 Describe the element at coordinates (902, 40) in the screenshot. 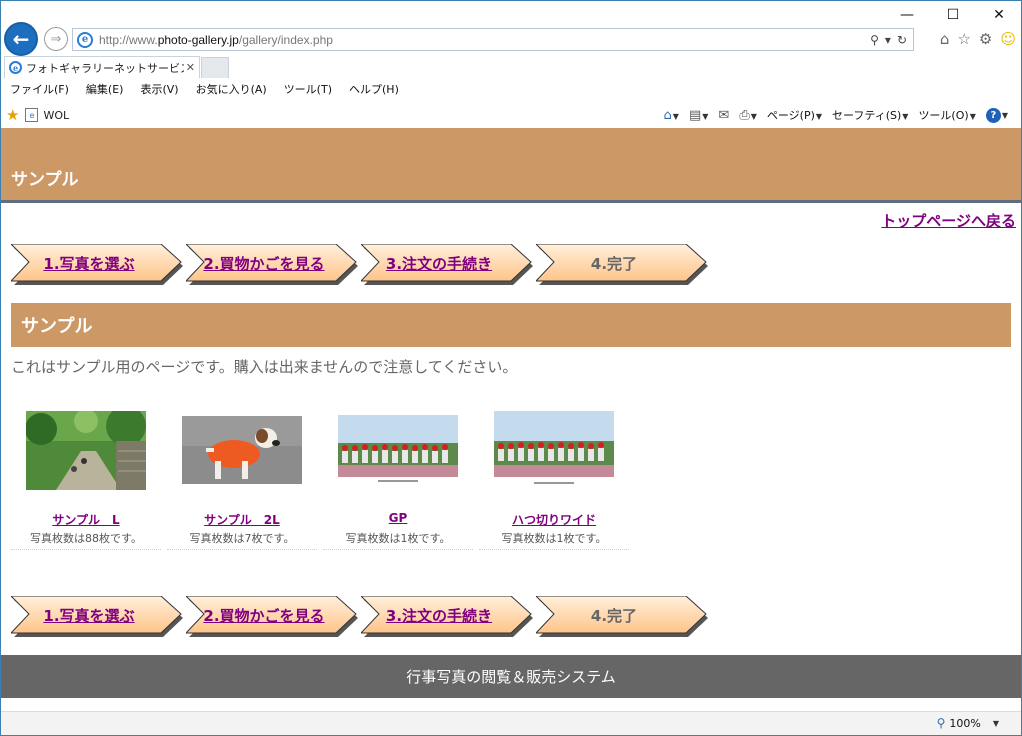

I see `refresh-icon: ↻` at that location.